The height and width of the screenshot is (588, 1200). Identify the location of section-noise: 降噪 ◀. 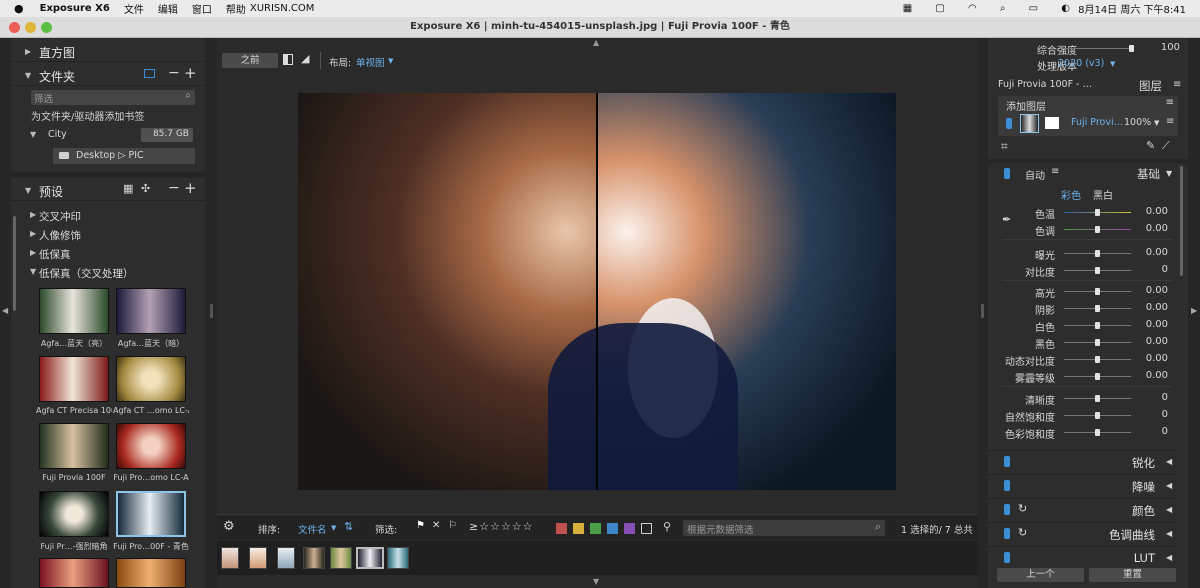
(1083, 485).